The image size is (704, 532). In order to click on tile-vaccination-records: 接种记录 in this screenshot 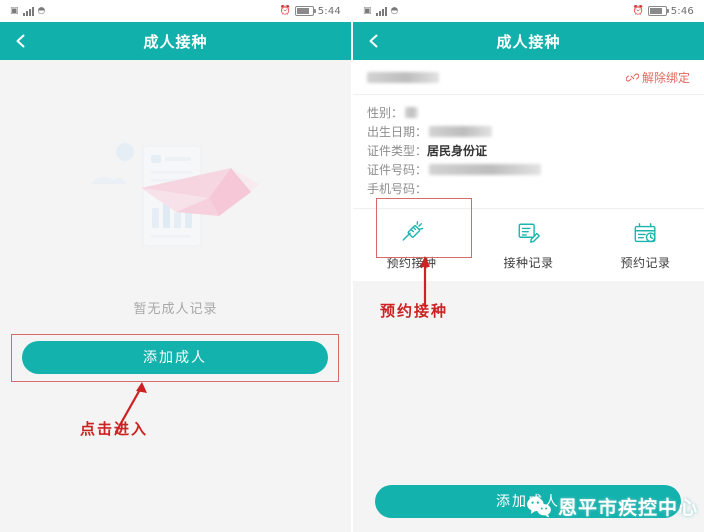, I will do `click(528, 246)`.